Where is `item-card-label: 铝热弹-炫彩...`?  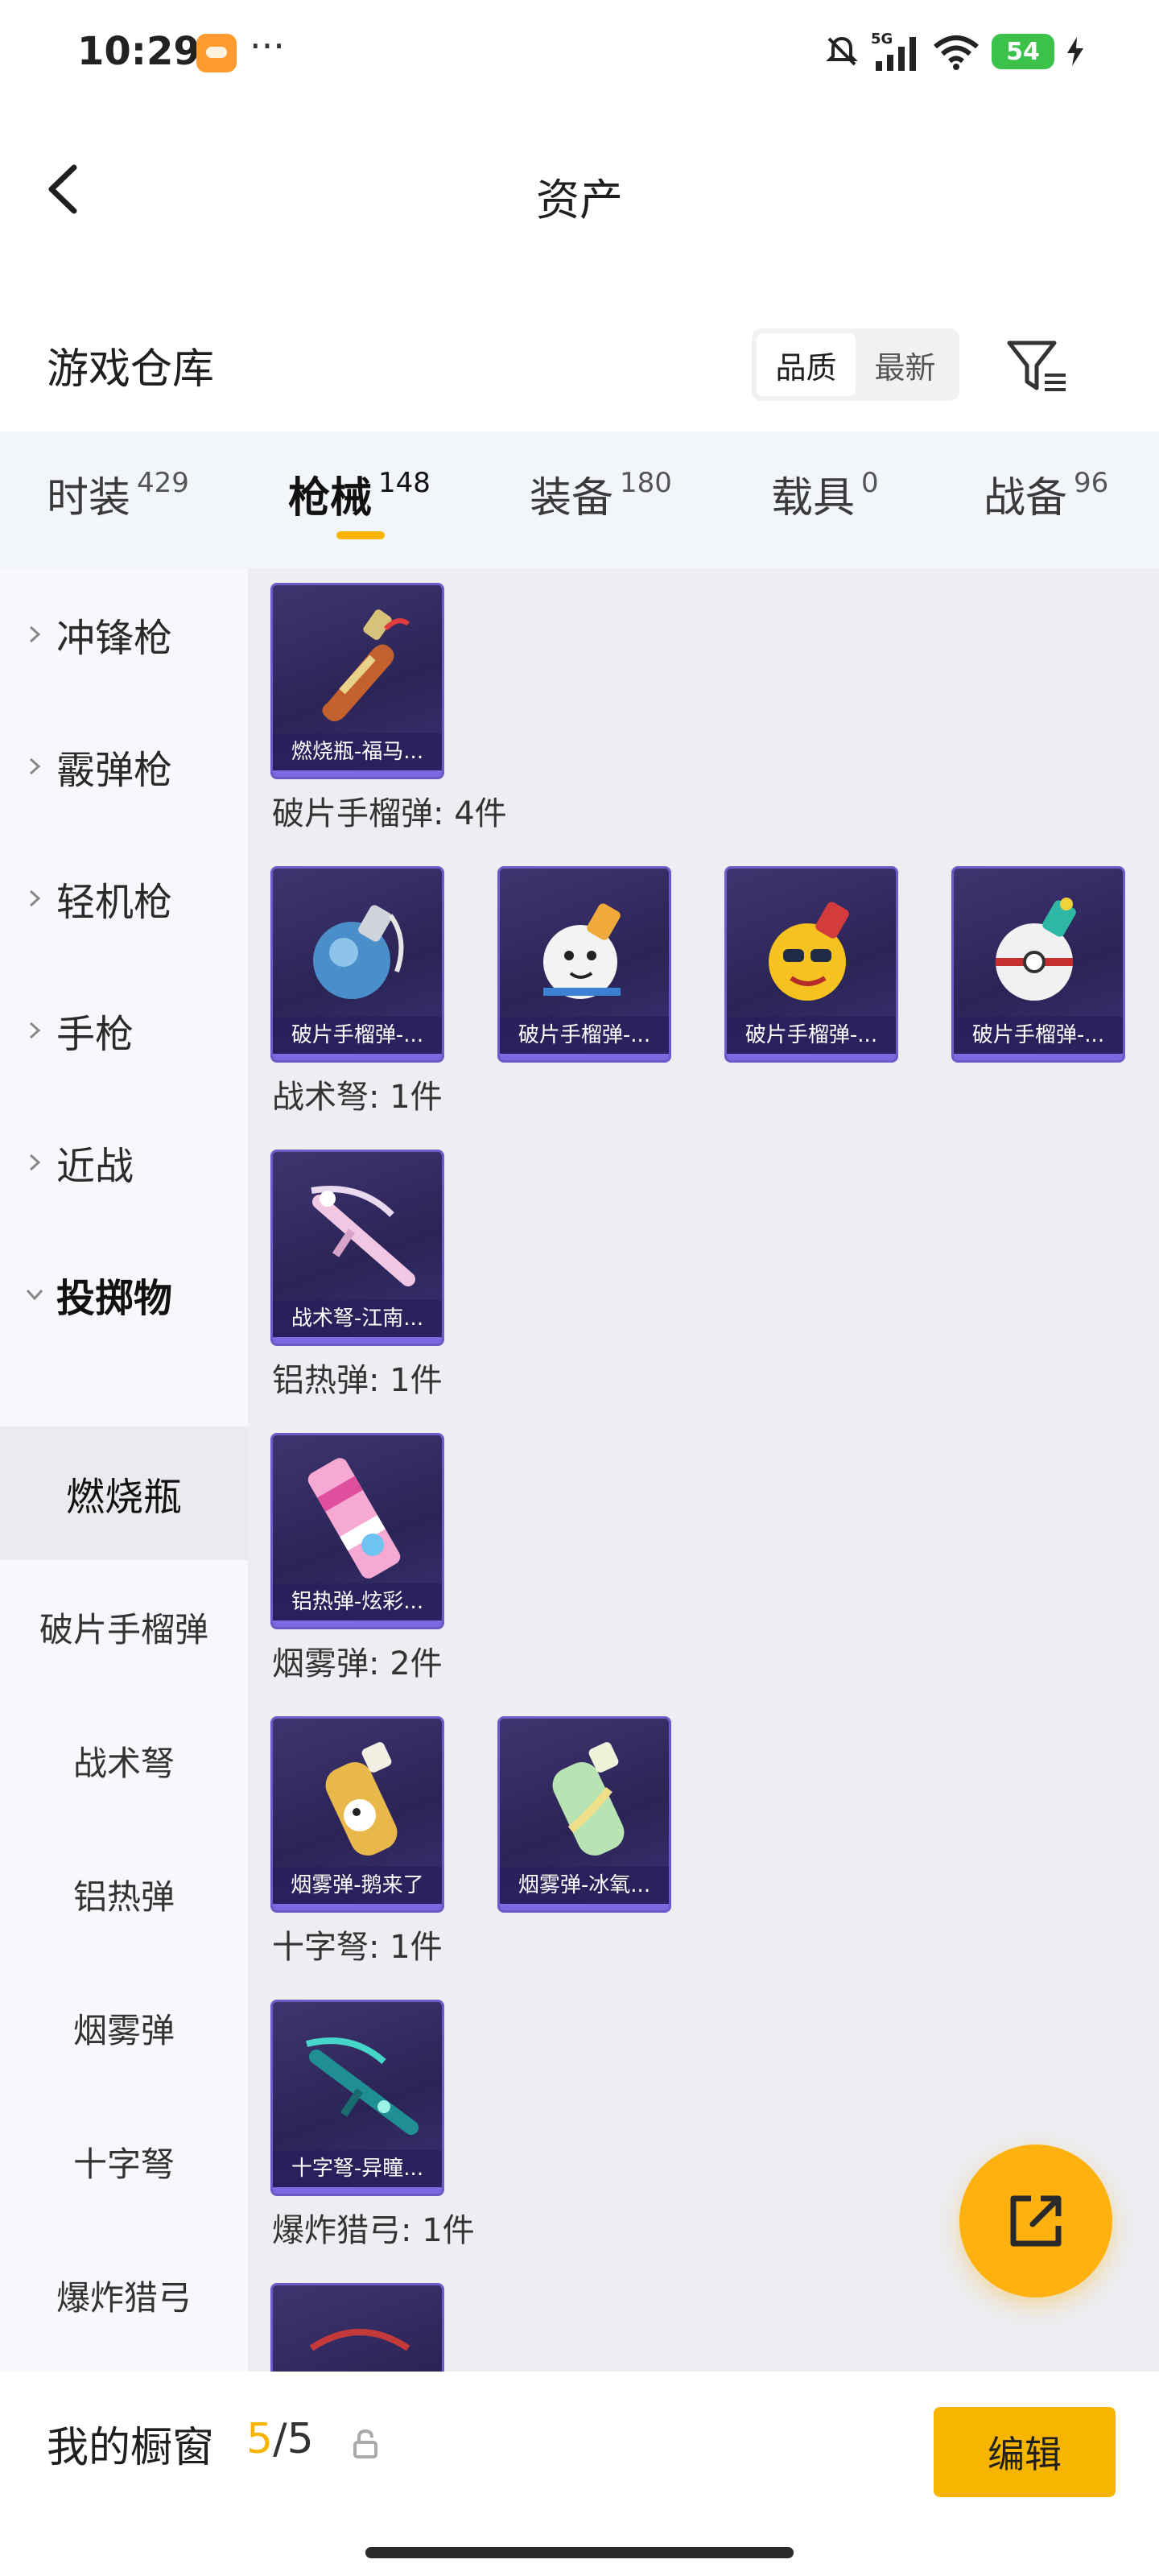
item-card-label: 铝热弹-炫彩... is located at coordinates (357, 1601).